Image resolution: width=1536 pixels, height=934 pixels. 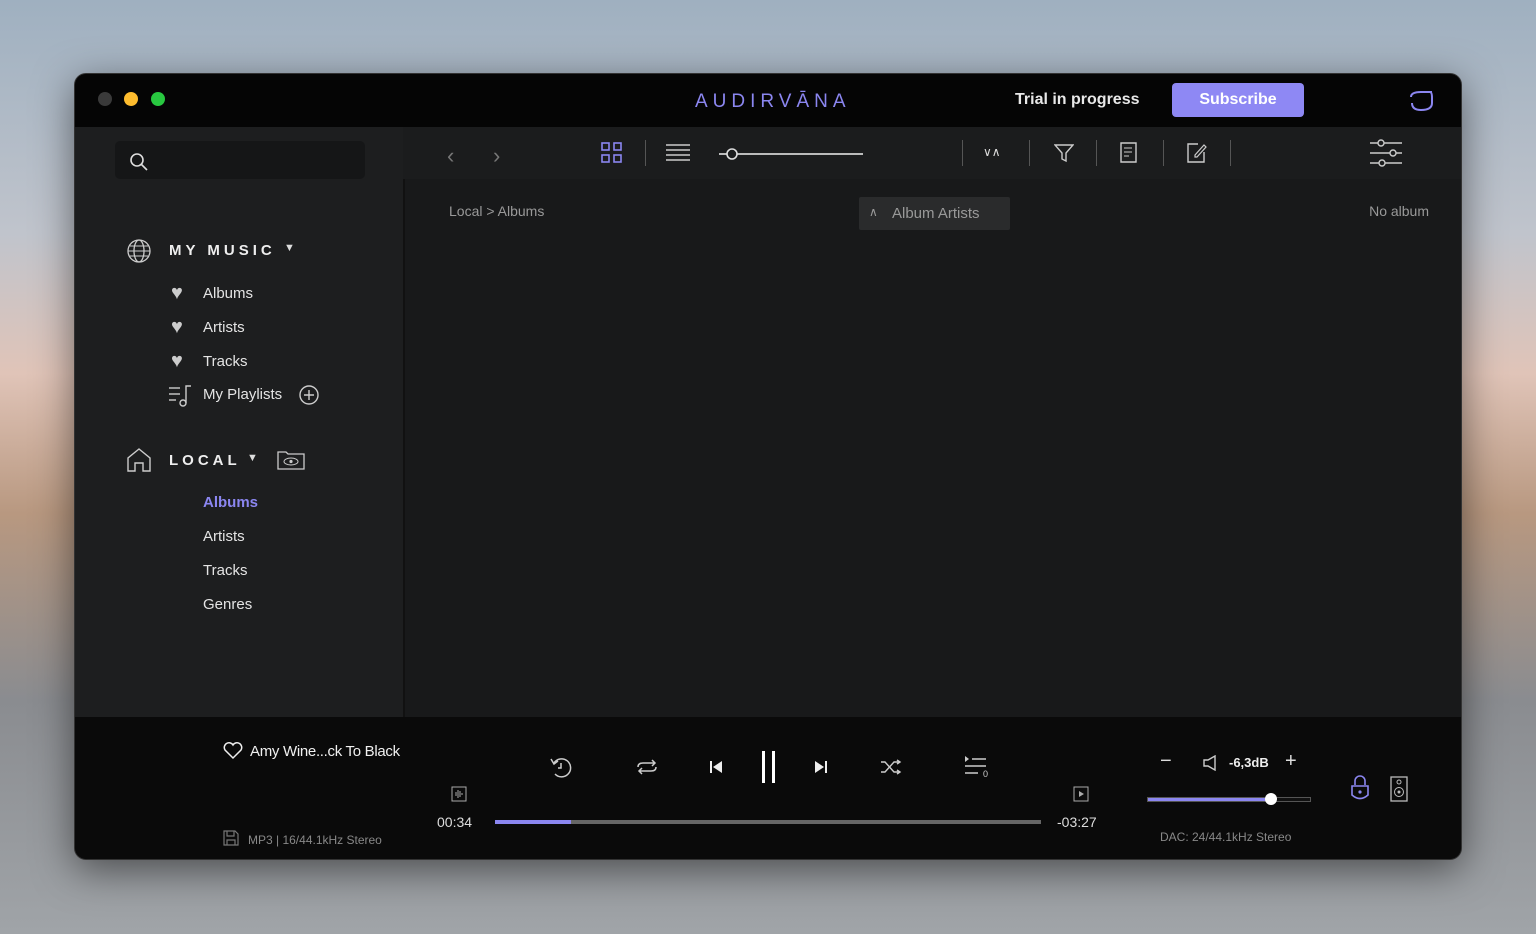 I want to click on sidebar-item-fav-tracks: ♥ Tracks, so click(x=209, y=361).